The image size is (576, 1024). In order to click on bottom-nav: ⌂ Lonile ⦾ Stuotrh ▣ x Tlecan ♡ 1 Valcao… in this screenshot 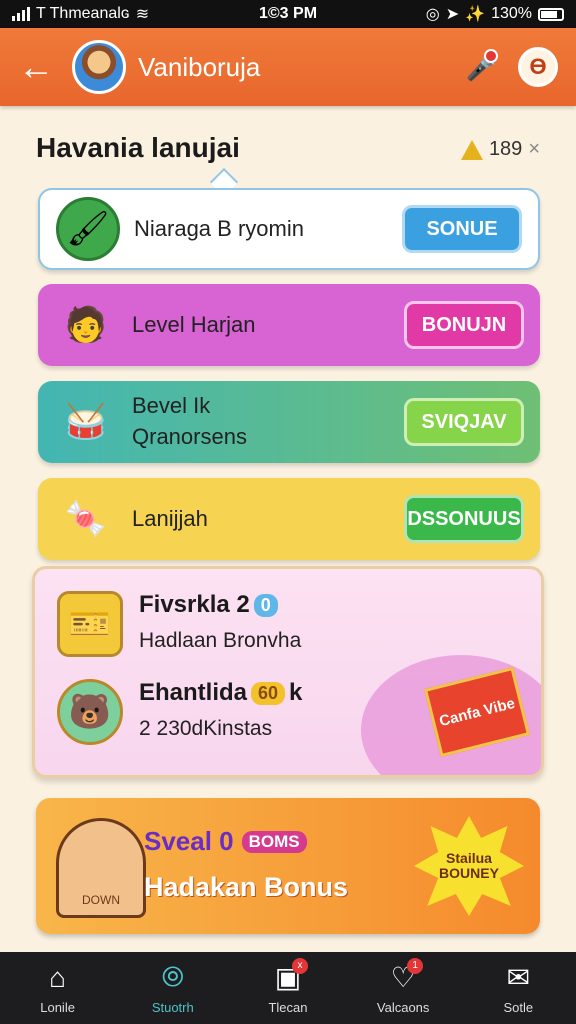, I will do `click(288, 988)`.